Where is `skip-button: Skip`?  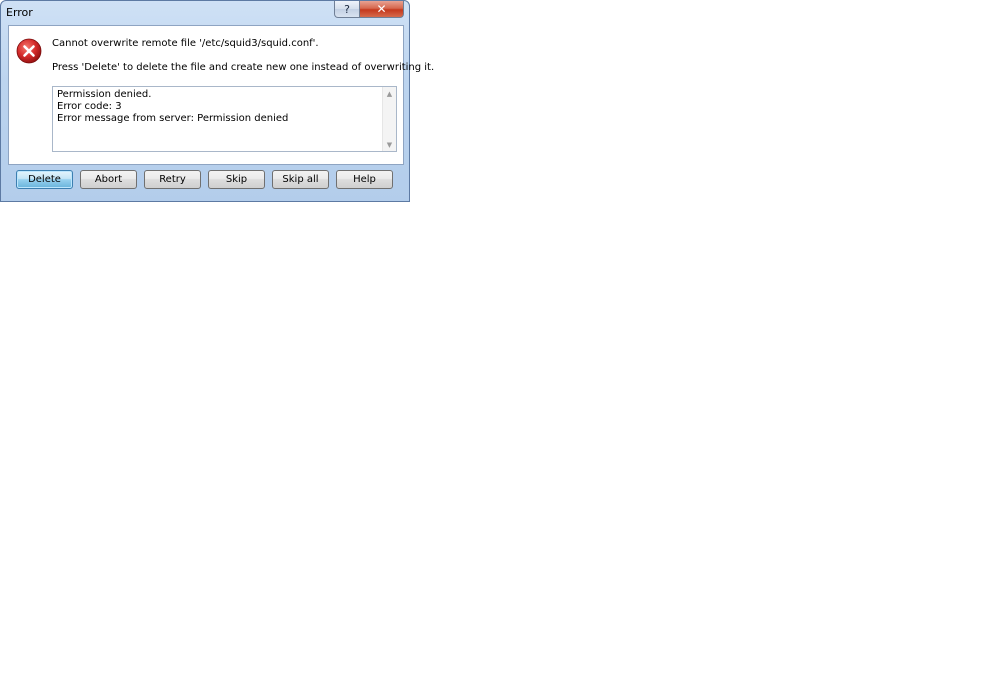 skip-button: Skip is located at coordinates (236, 179).